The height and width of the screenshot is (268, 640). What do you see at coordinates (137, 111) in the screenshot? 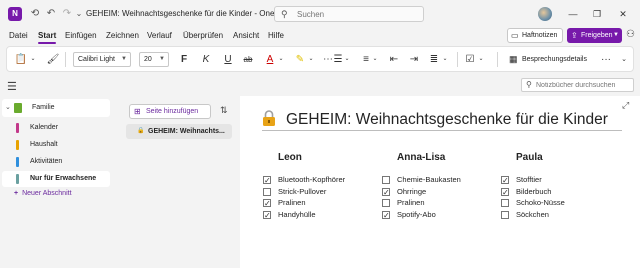
I see `add-page-icon: ⊞` at bounding box center [137, 111].